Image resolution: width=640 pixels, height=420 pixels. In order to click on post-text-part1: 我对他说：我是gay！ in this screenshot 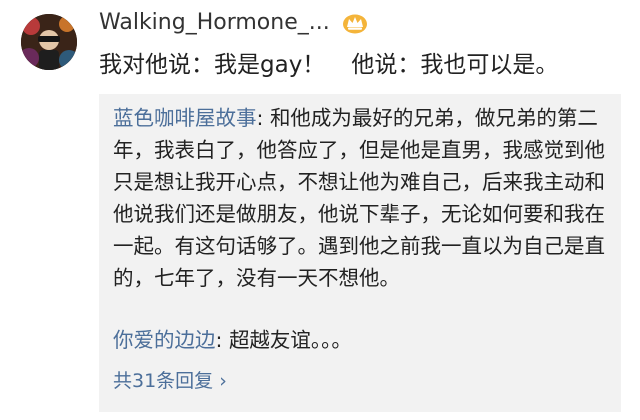, I will do `click(212, 65)`.